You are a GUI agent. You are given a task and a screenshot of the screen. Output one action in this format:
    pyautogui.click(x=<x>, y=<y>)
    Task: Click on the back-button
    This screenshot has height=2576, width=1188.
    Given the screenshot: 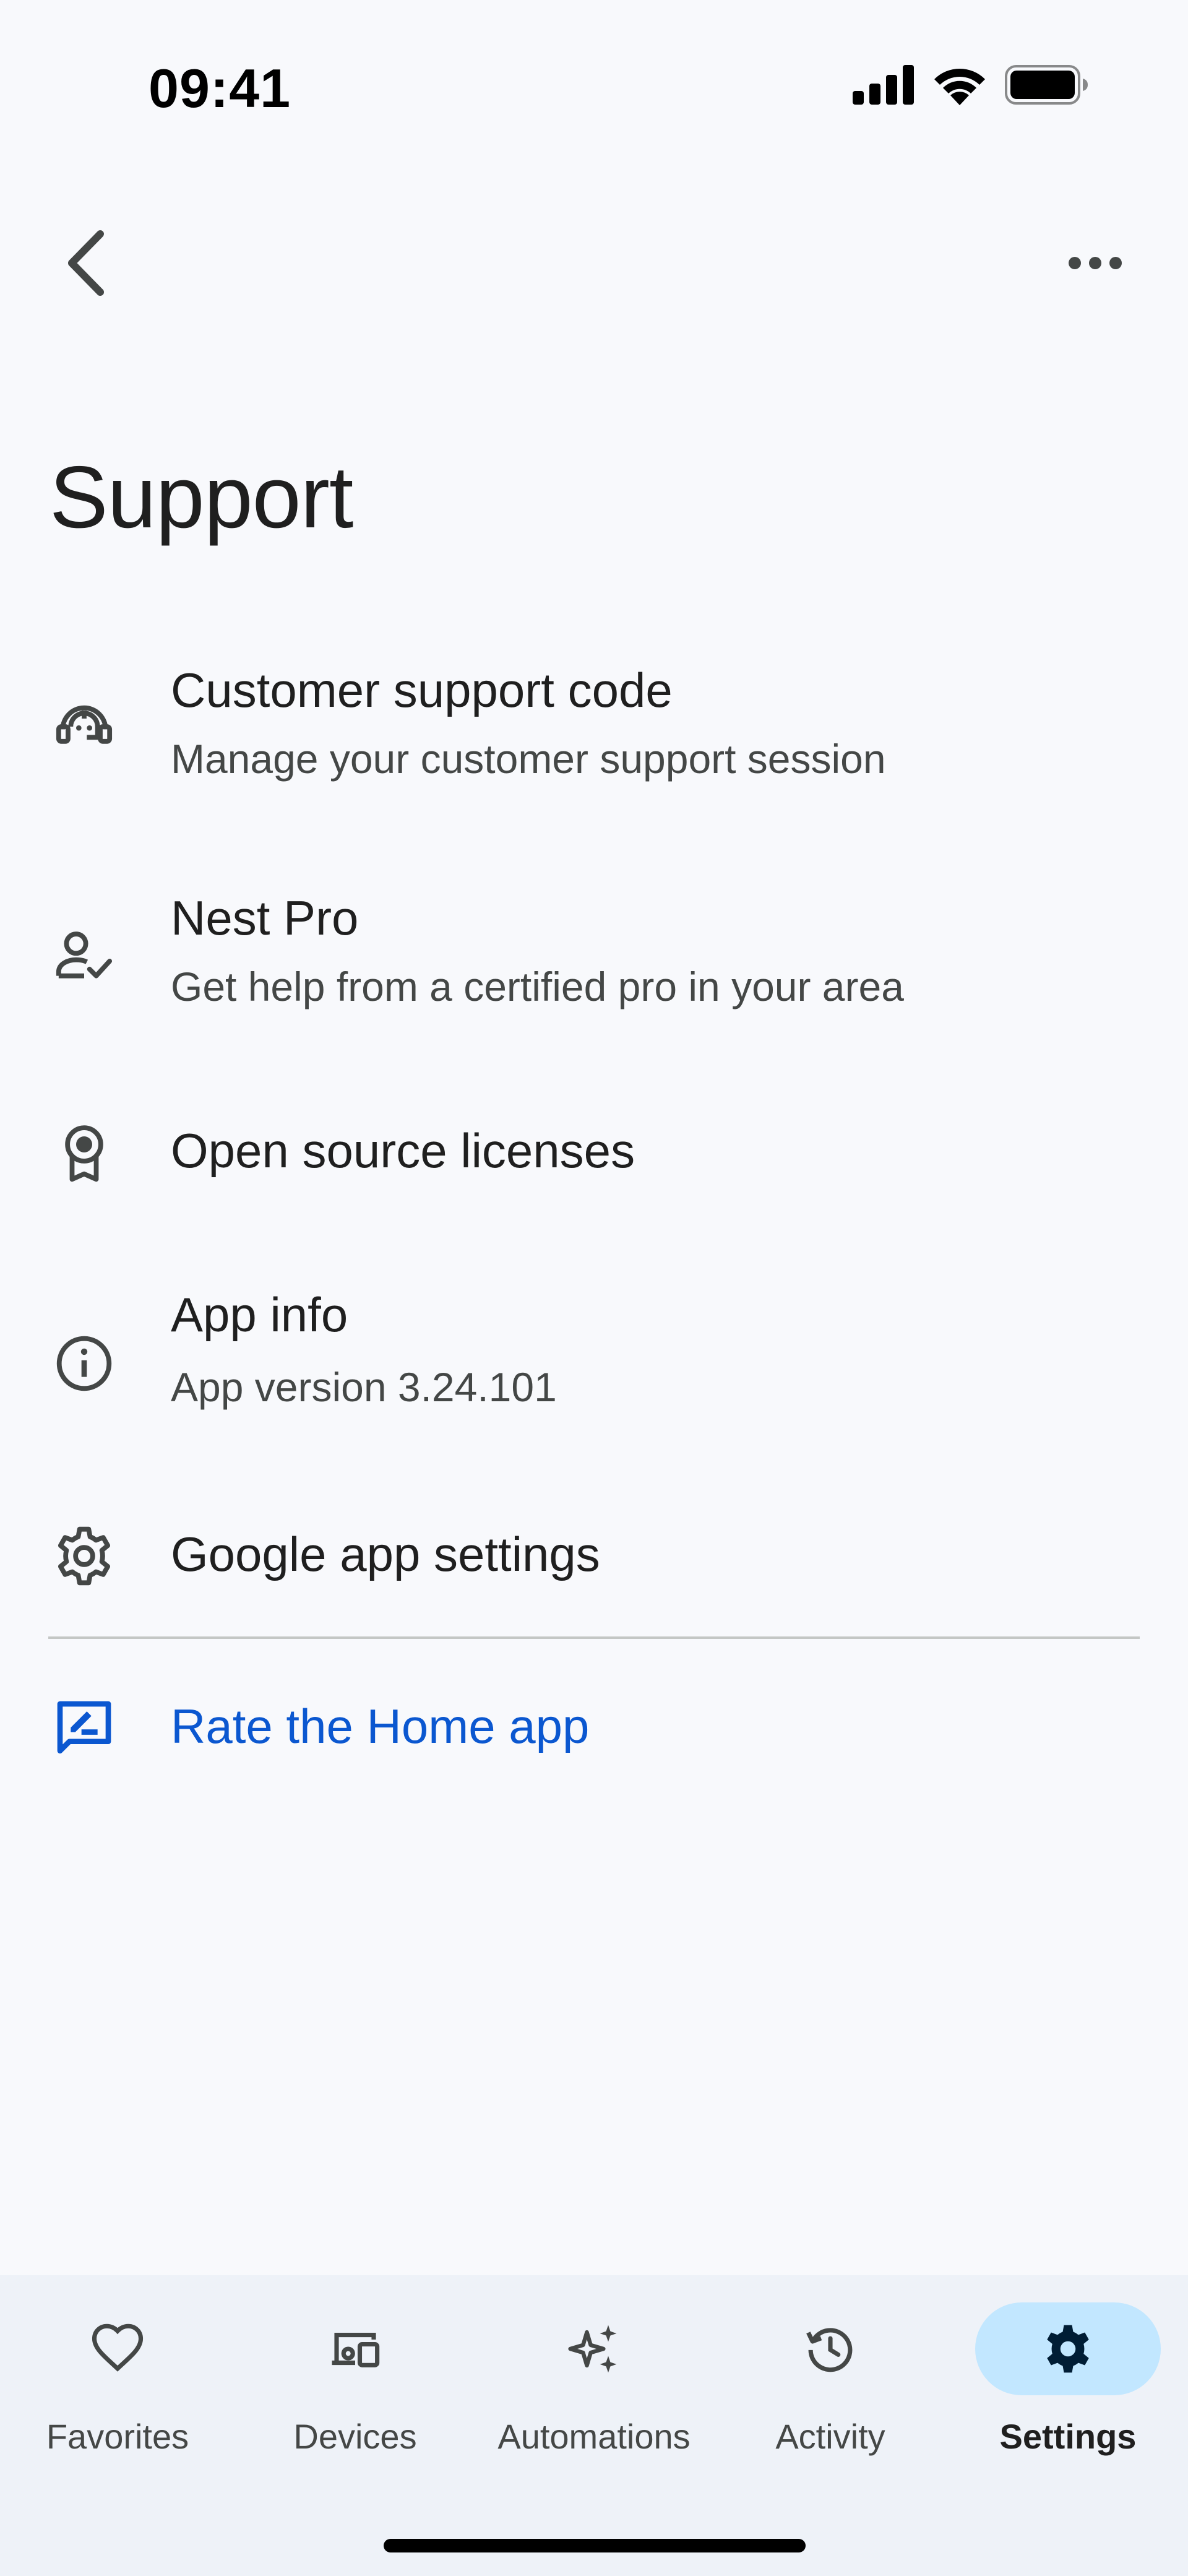 What is the action you would take?
    pyautogui.click(x=87, y=263)
    